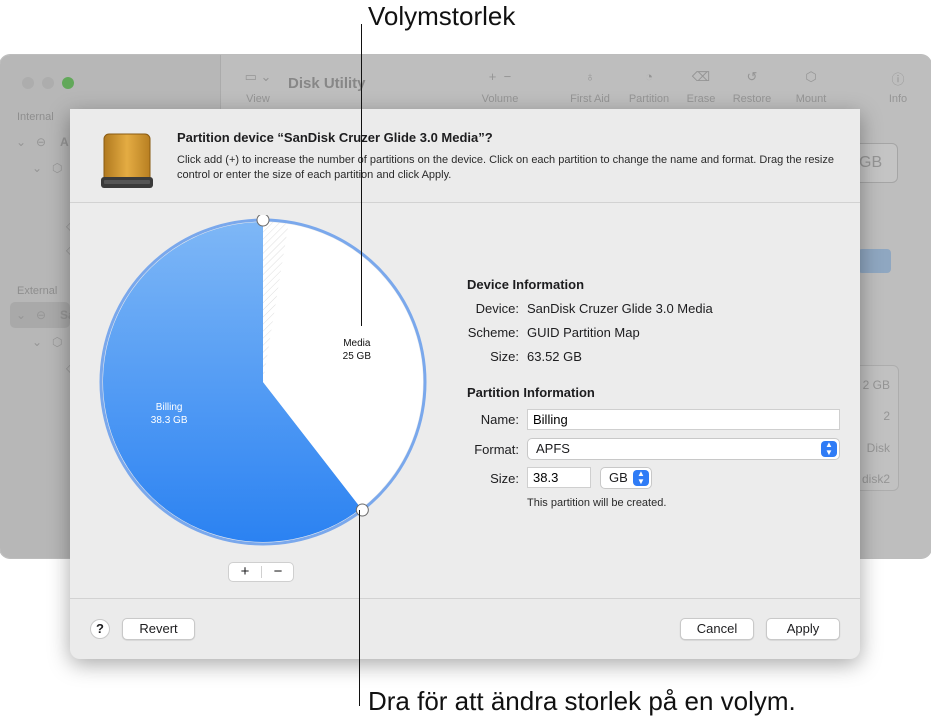  What do you see at coordinates (278, 572) in the screenshot?
I see `remove-partition-button: −` at bounding box center [278, 572].